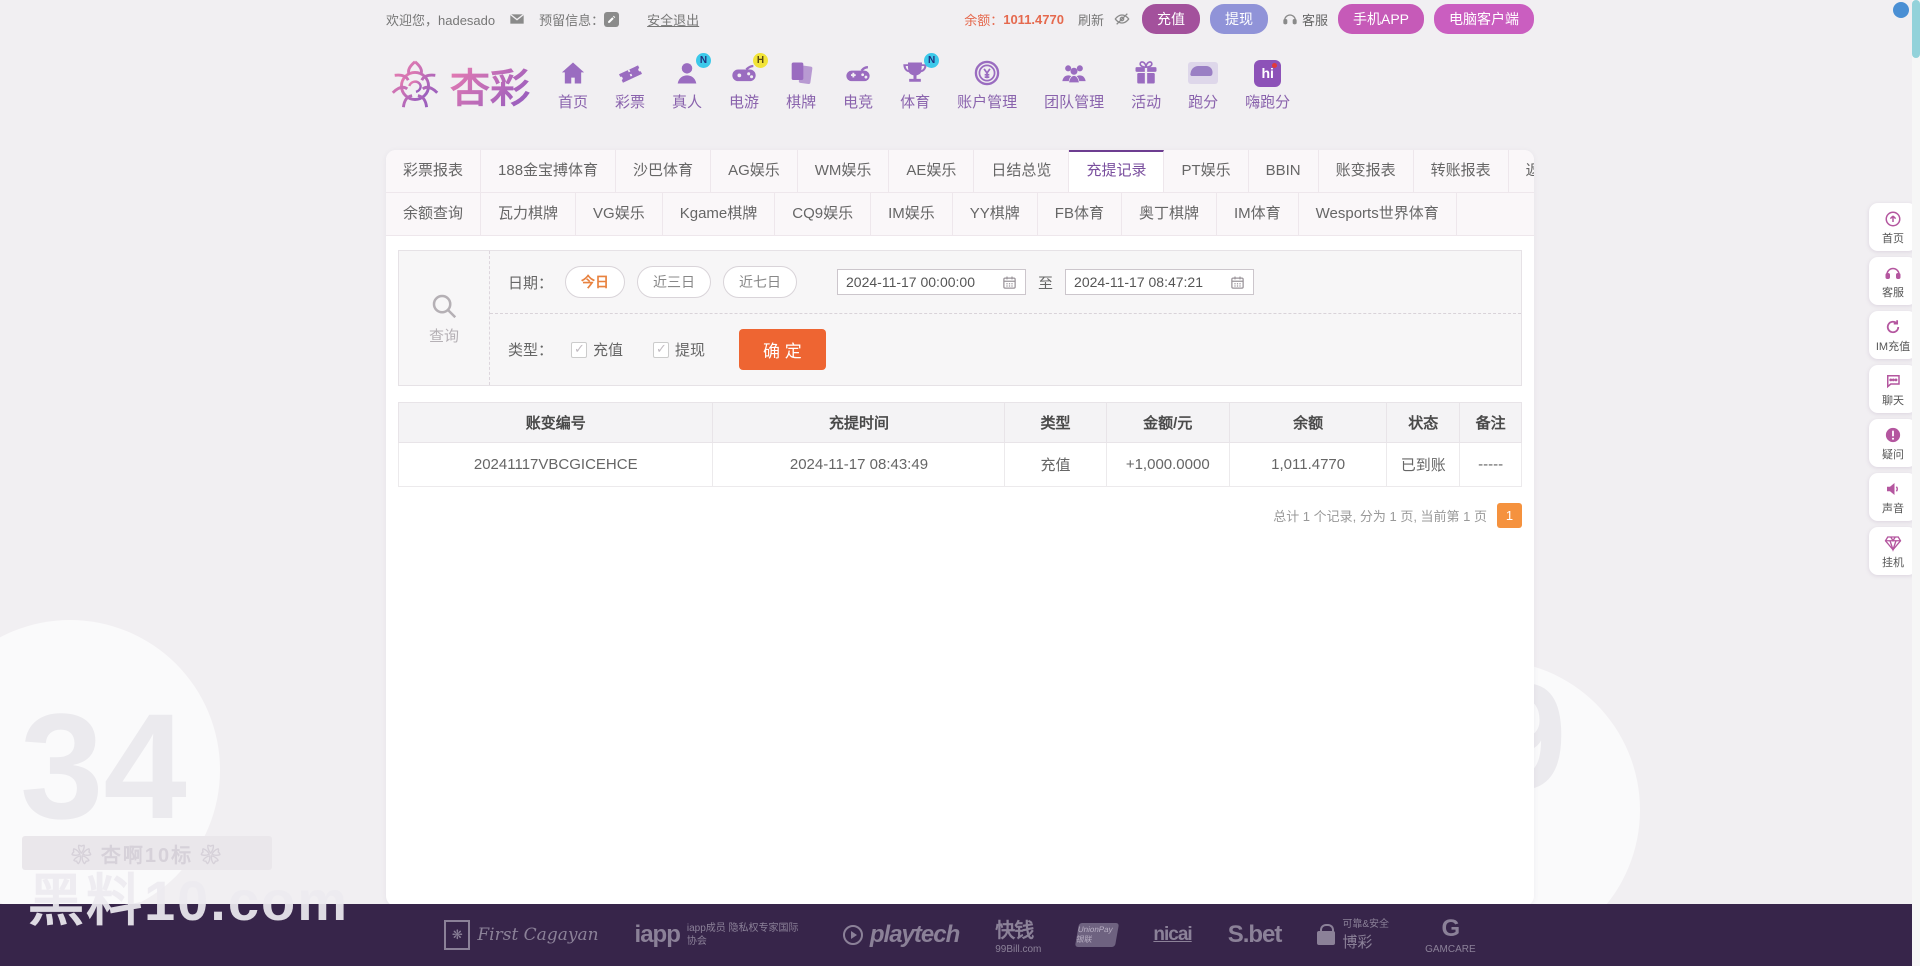 The width and height of the screenshot is (1920, 966). What do you see at coordinates (1284, 171) in the screenshot?
I see `tab-bbin: BBIN` at bounding box center [1284, 171].